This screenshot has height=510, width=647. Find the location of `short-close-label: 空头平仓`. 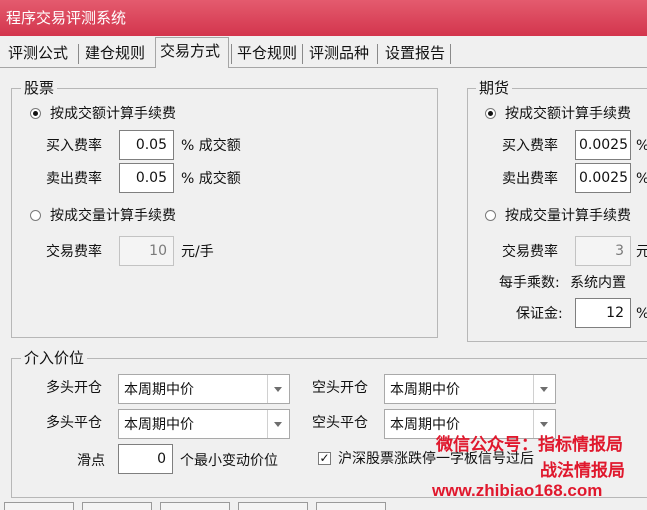

short-close-label: 空头平仓 is located at coordinates (340, 423).